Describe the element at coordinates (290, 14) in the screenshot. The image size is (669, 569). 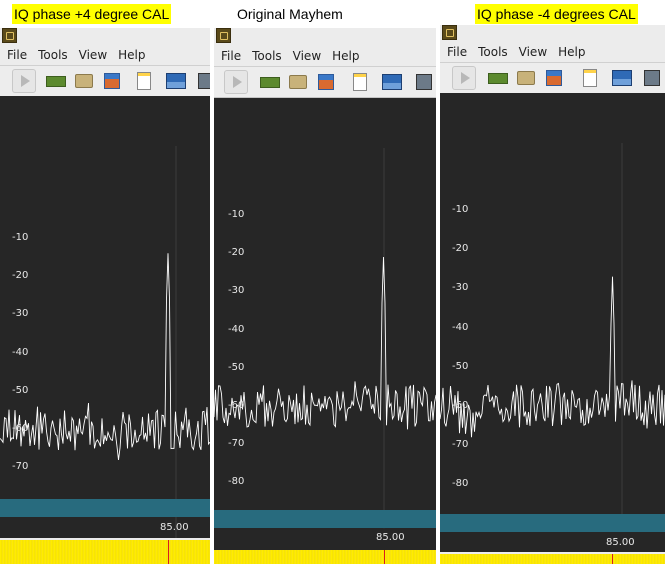
I see `caption-middle: Original Mayhem` at that location.